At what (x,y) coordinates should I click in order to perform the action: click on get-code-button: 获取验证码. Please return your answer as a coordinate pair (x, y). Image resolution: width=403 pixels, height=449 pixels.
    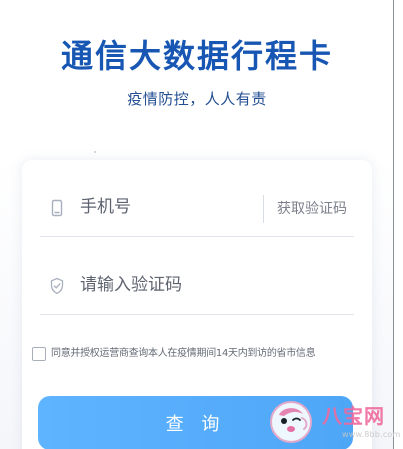
    Looking at the image, I should click on (312, 209).